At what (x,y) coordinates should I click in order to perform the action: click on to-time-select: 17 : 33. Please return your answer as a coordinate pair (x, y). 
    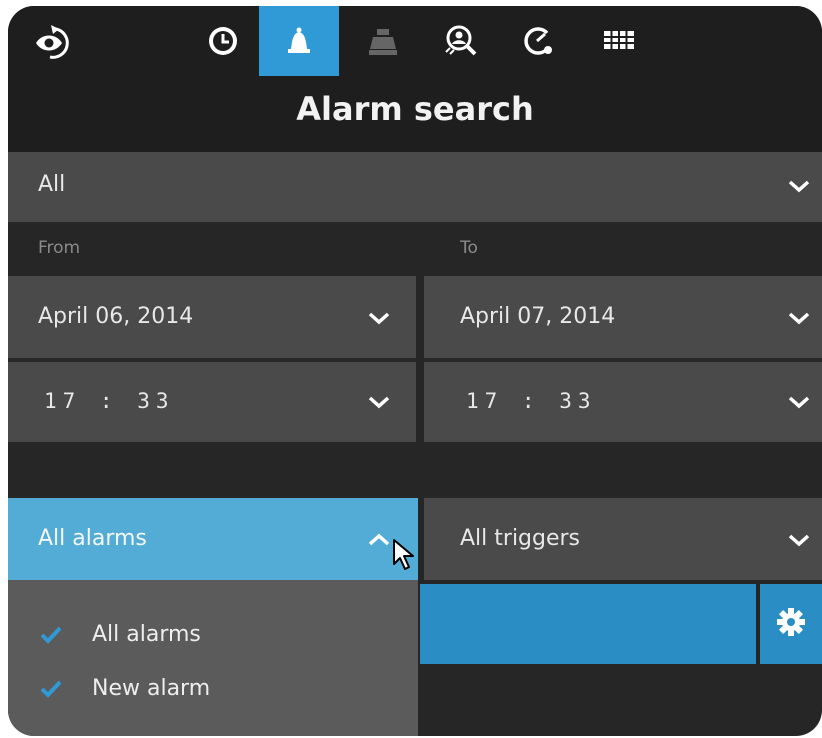
    Looking at the image, I should click on (623, 402).